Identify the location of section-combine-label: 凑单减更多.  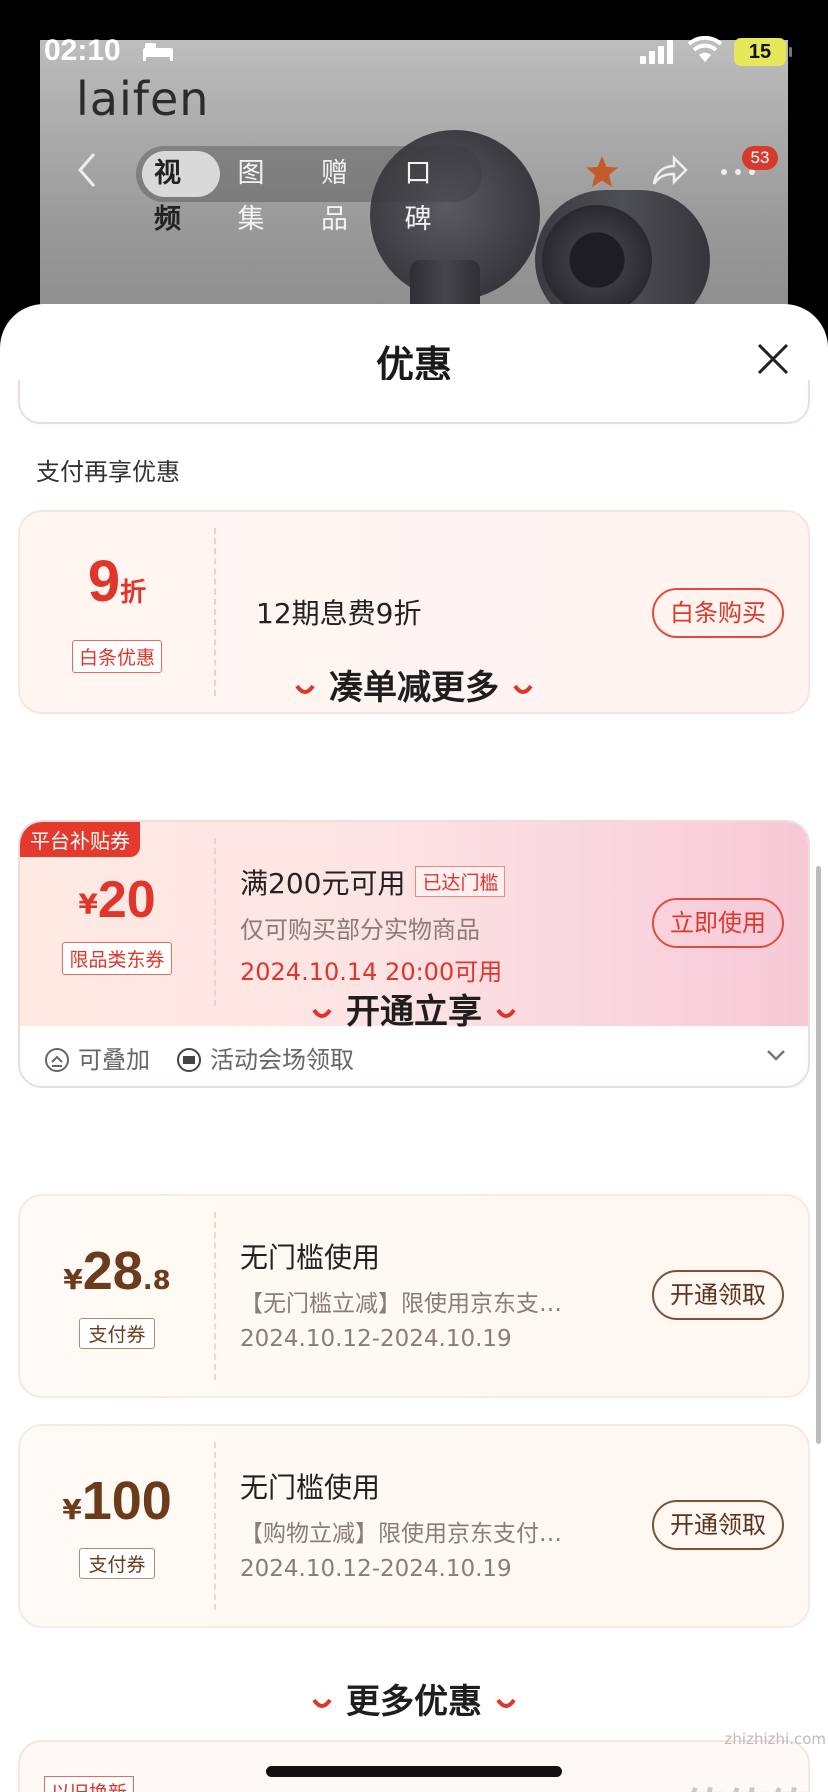
(414, 688).